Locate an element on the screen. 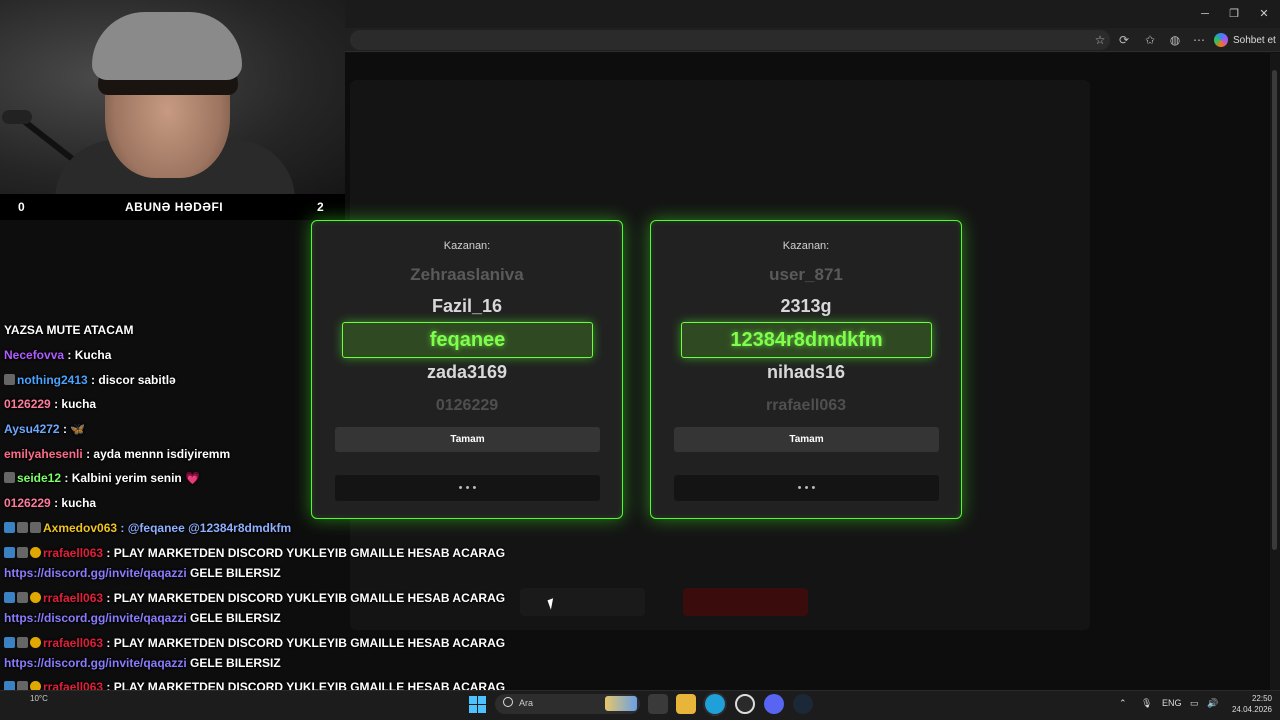 The height and width of the screenshot is (720, 1280). favorites-icon: ✩ is located at coordinates (1150, 40).